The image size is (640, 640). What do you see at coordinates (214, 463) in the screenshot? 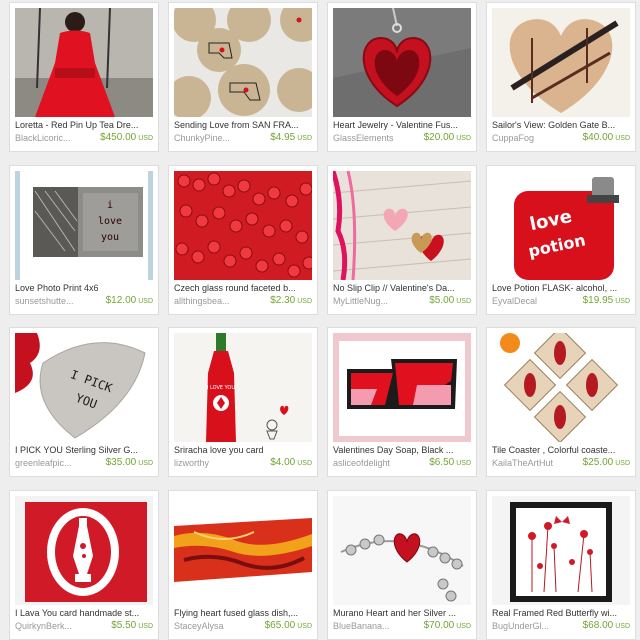
I see `shop-name: lizworthy` at bounding box center [214, 463].